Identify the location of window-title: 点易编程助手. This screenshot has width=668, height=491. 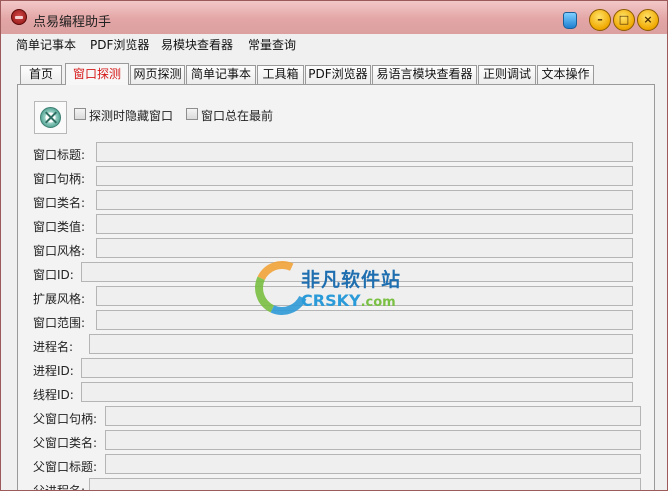
(72, 22).